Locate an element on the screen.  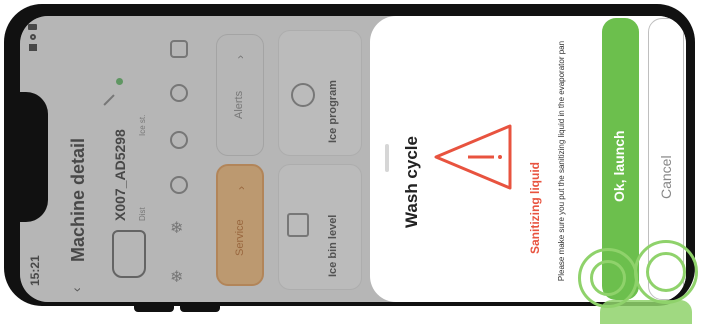
hand-pointer-icon is located at coordinates (646, 312).